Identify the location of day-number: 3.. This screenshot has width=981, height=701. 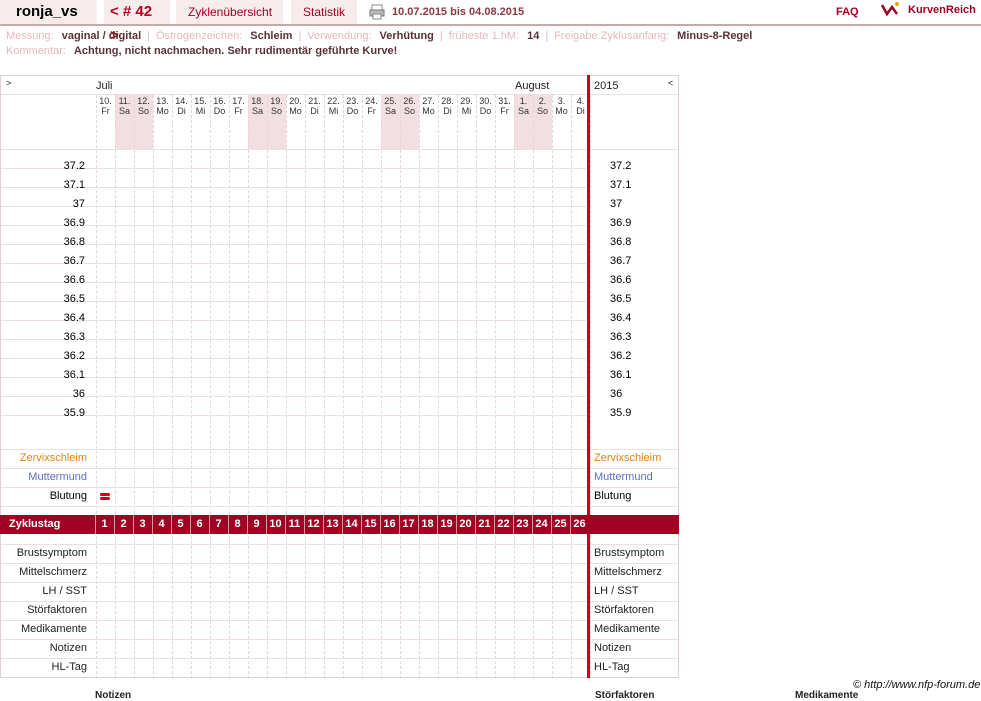
(561, 101).